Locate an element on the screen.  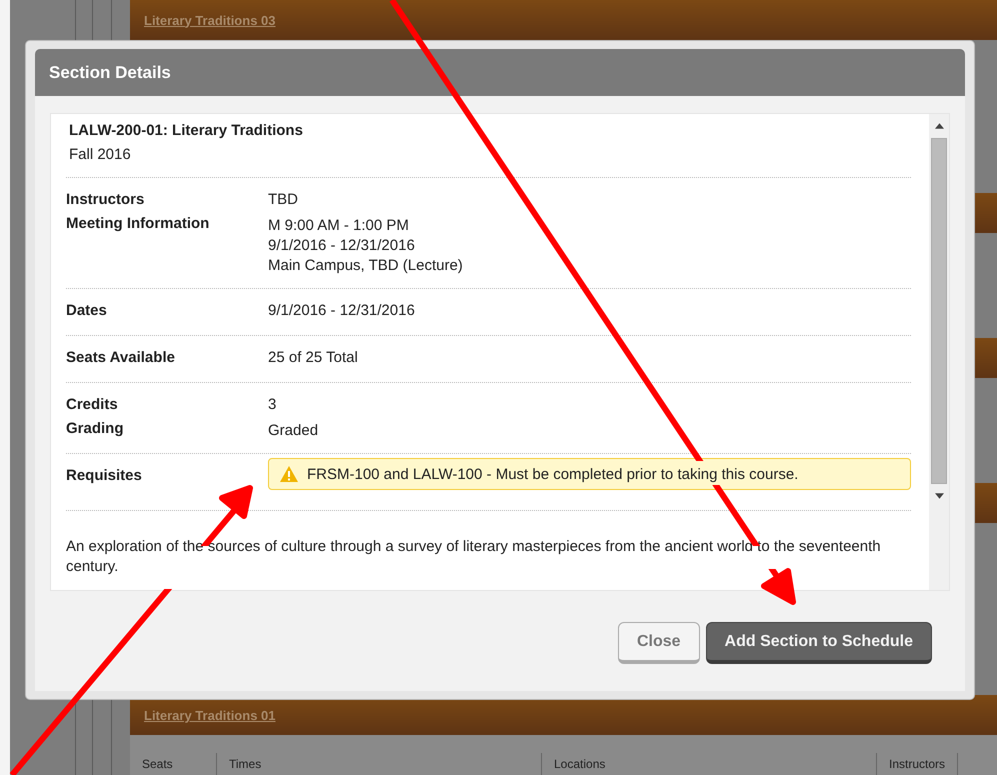
dialog-title: Section Details is located at coordinates (110, 72).